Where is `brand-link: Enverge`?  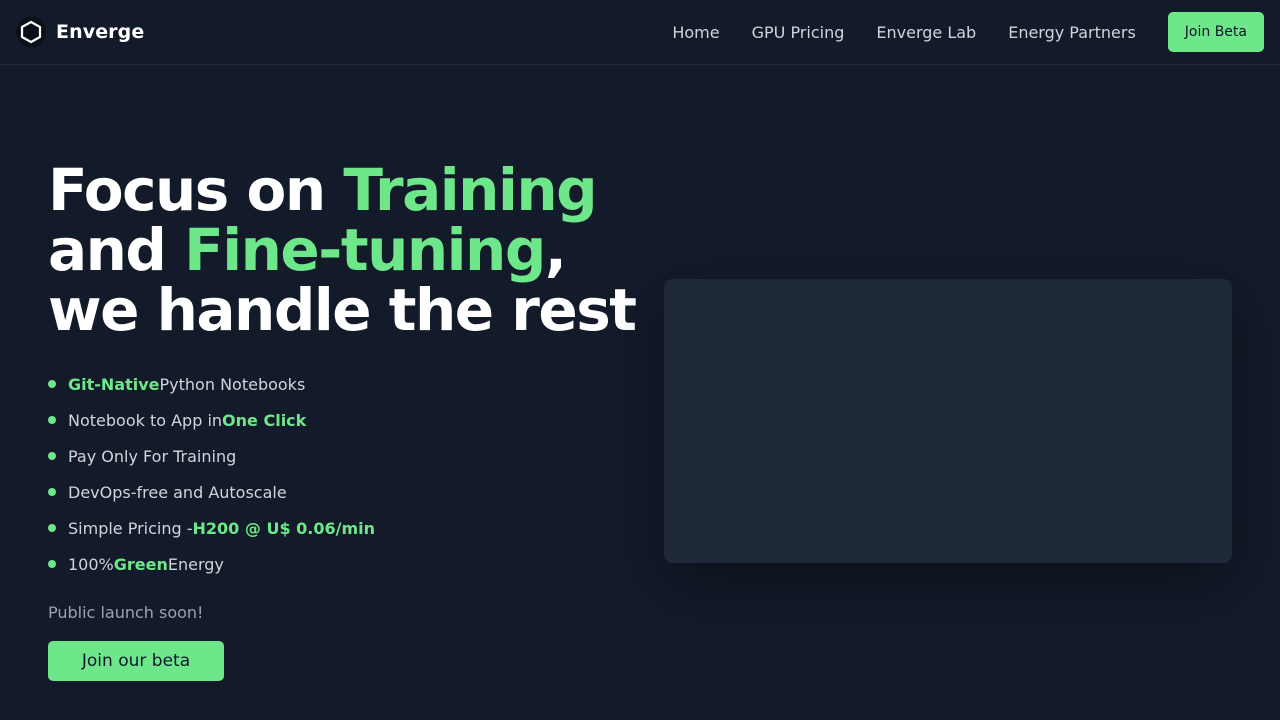 brand-link: Enverge is located at coordinates (80, 32).